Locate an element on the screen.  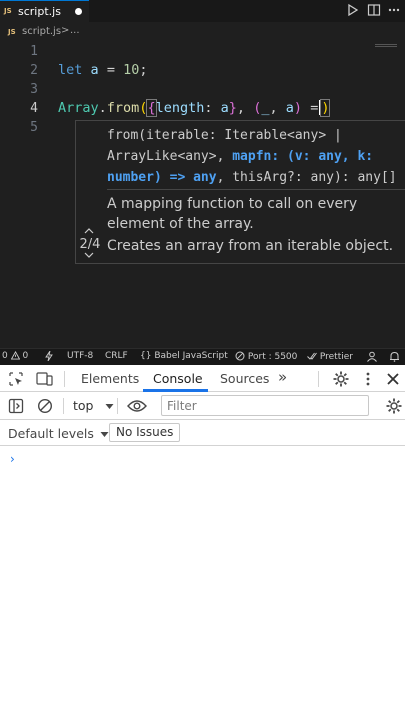
close-icon is located at coordinates (393, 379).